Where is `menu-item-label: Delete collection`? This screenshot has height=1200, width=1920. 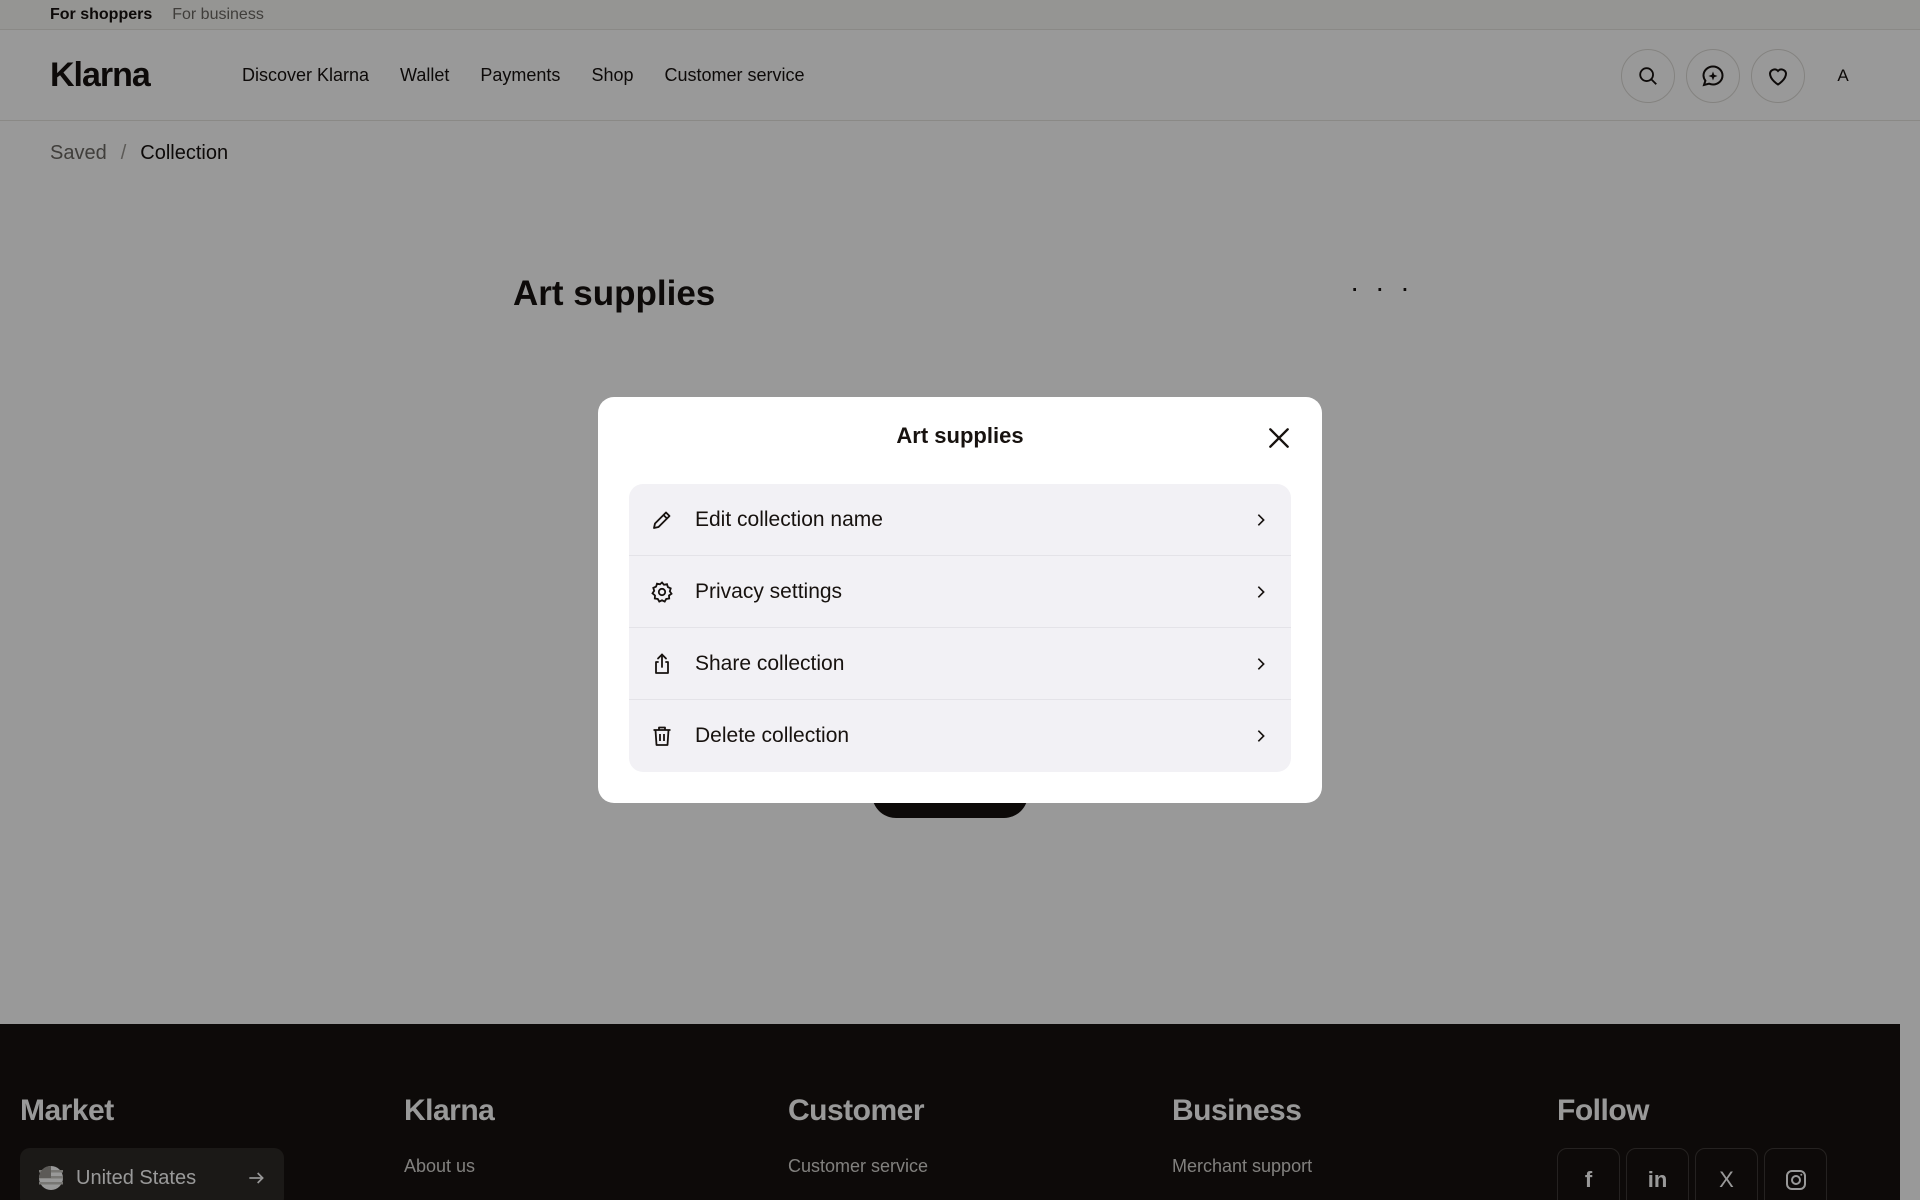 menu-item-label: Delete collection is located at coordinates (772, 735).